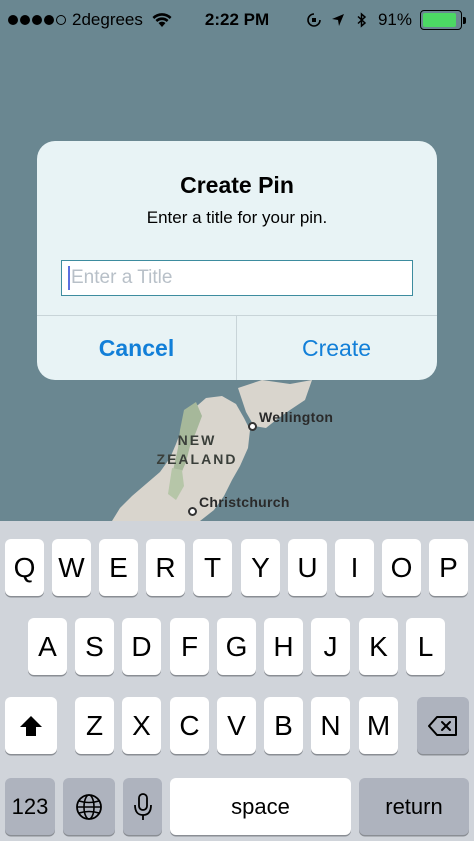 The width and height of the screenshot is (474, 841). I want to click on signal-strength-icon, so click(37, 20).